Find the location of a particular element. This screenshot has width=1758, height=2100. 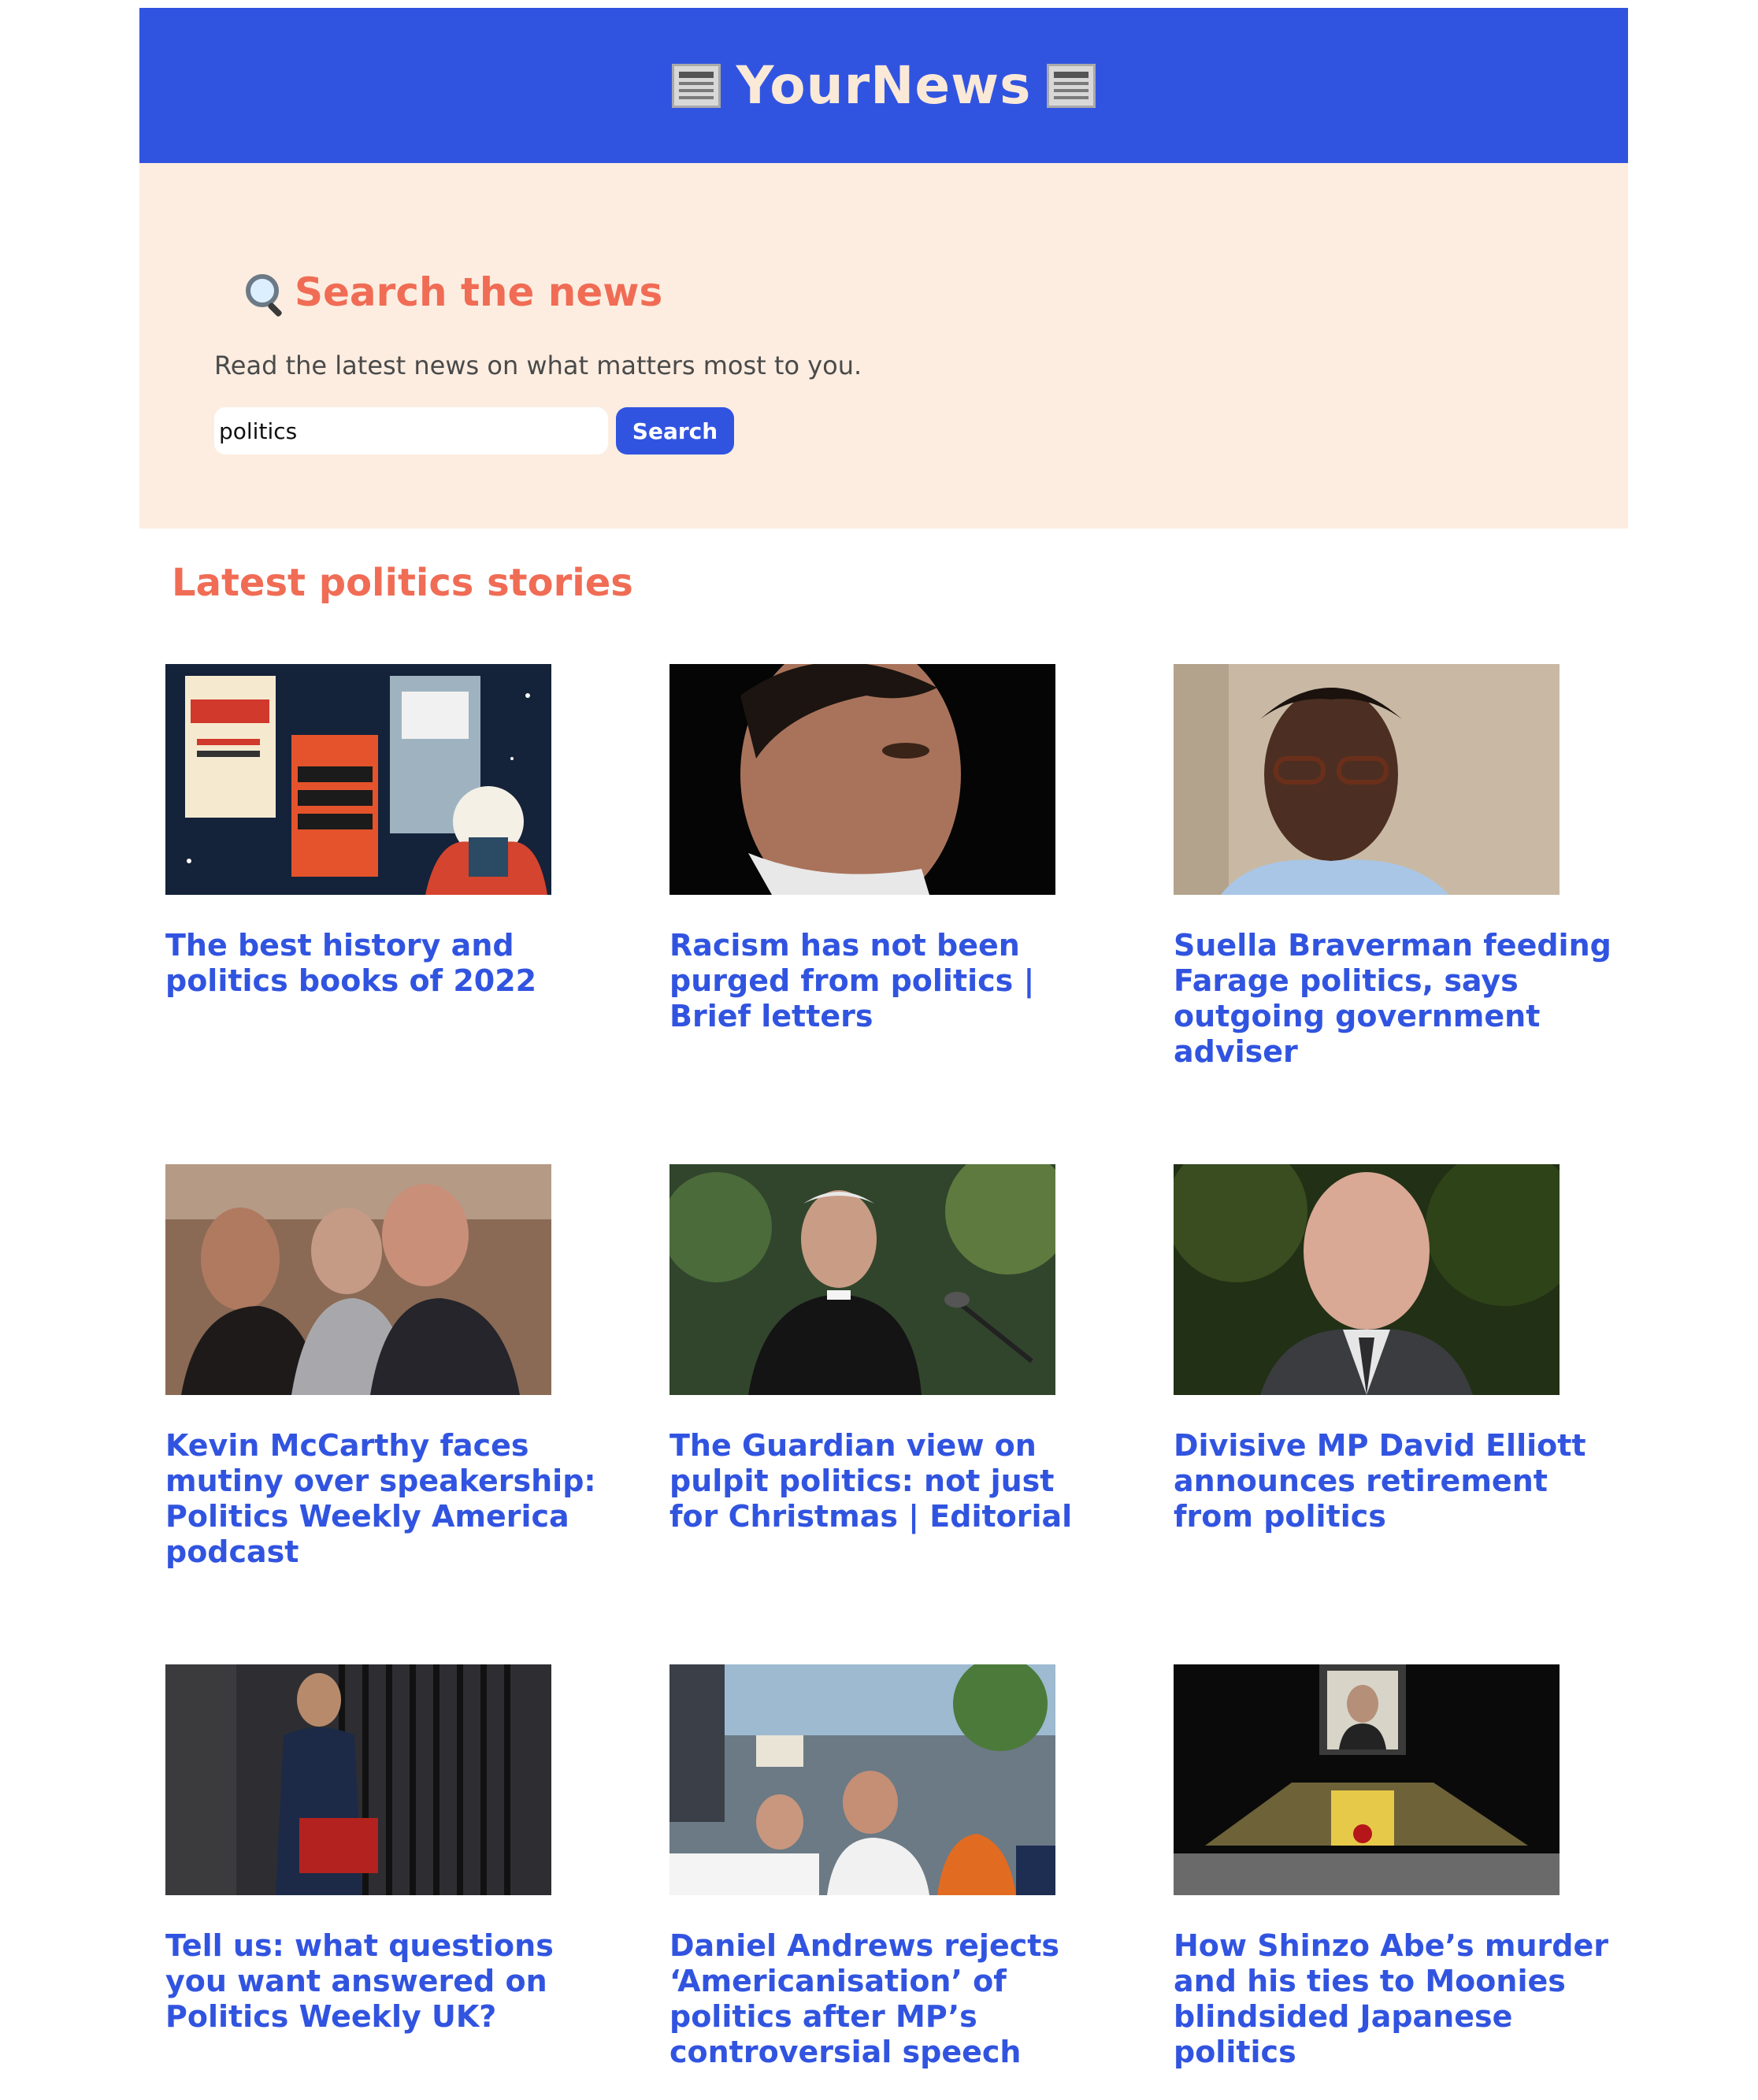

article-image-book-covers is located at coordinates (358, 779).